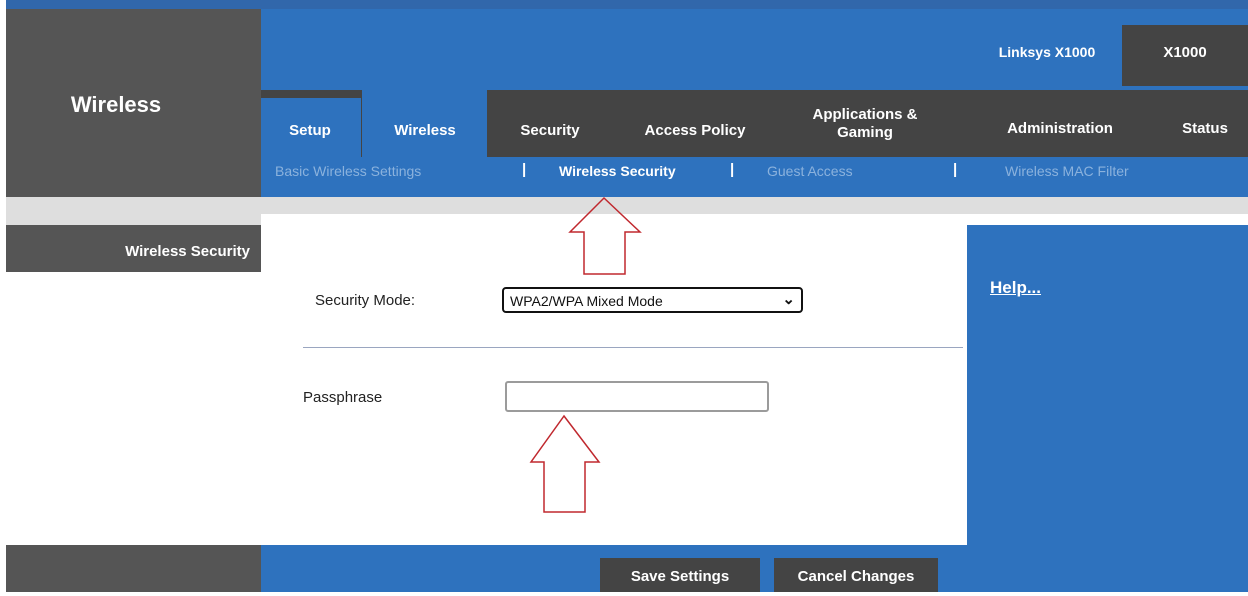 The width and height of the screenshot is (1248, 596). What do you see at coordinates (133, 211) in the screenshot?
I see `sidebar-divider` at bounding box center [133, 211].